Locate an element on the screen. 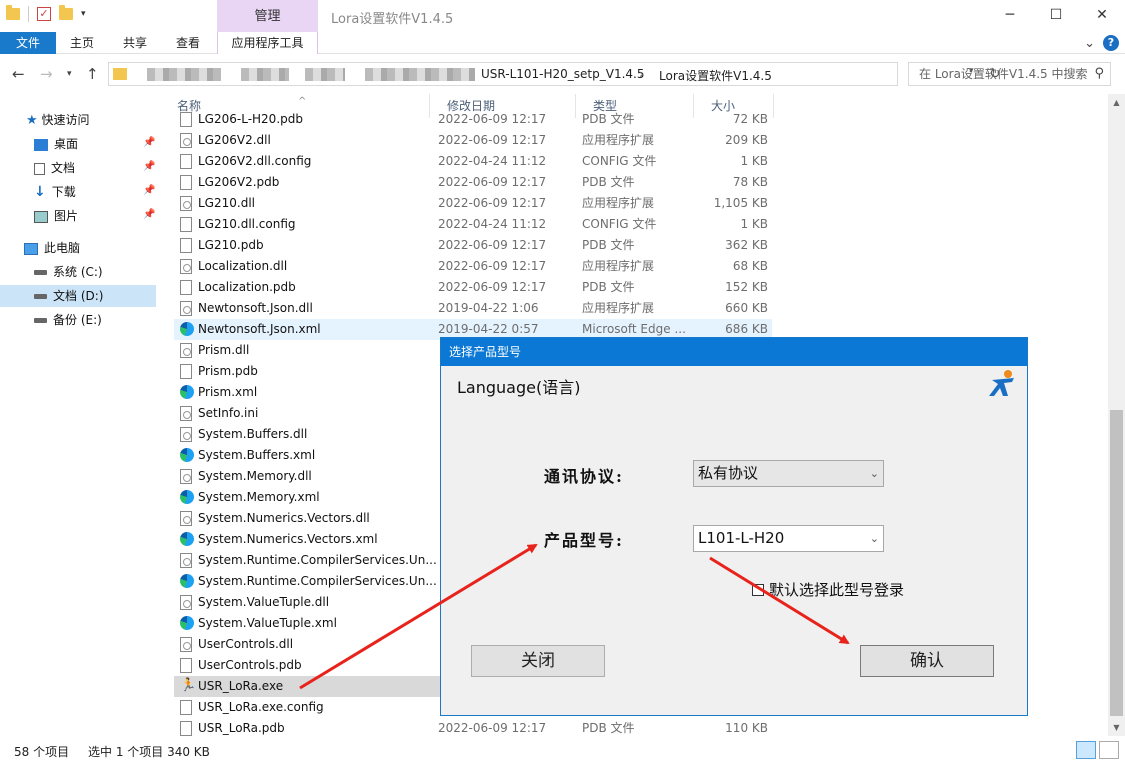  tab-view: 查看 is located at coordinates (188, 43).